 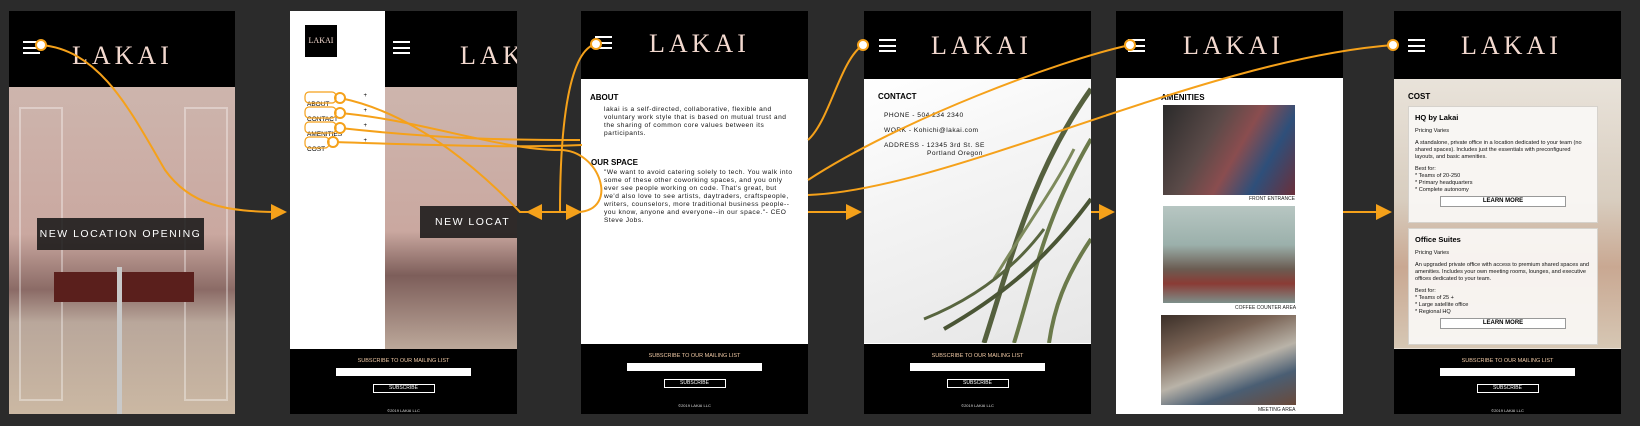 I want to click on flow-link-to-cost, so click(x=1100, y=120).